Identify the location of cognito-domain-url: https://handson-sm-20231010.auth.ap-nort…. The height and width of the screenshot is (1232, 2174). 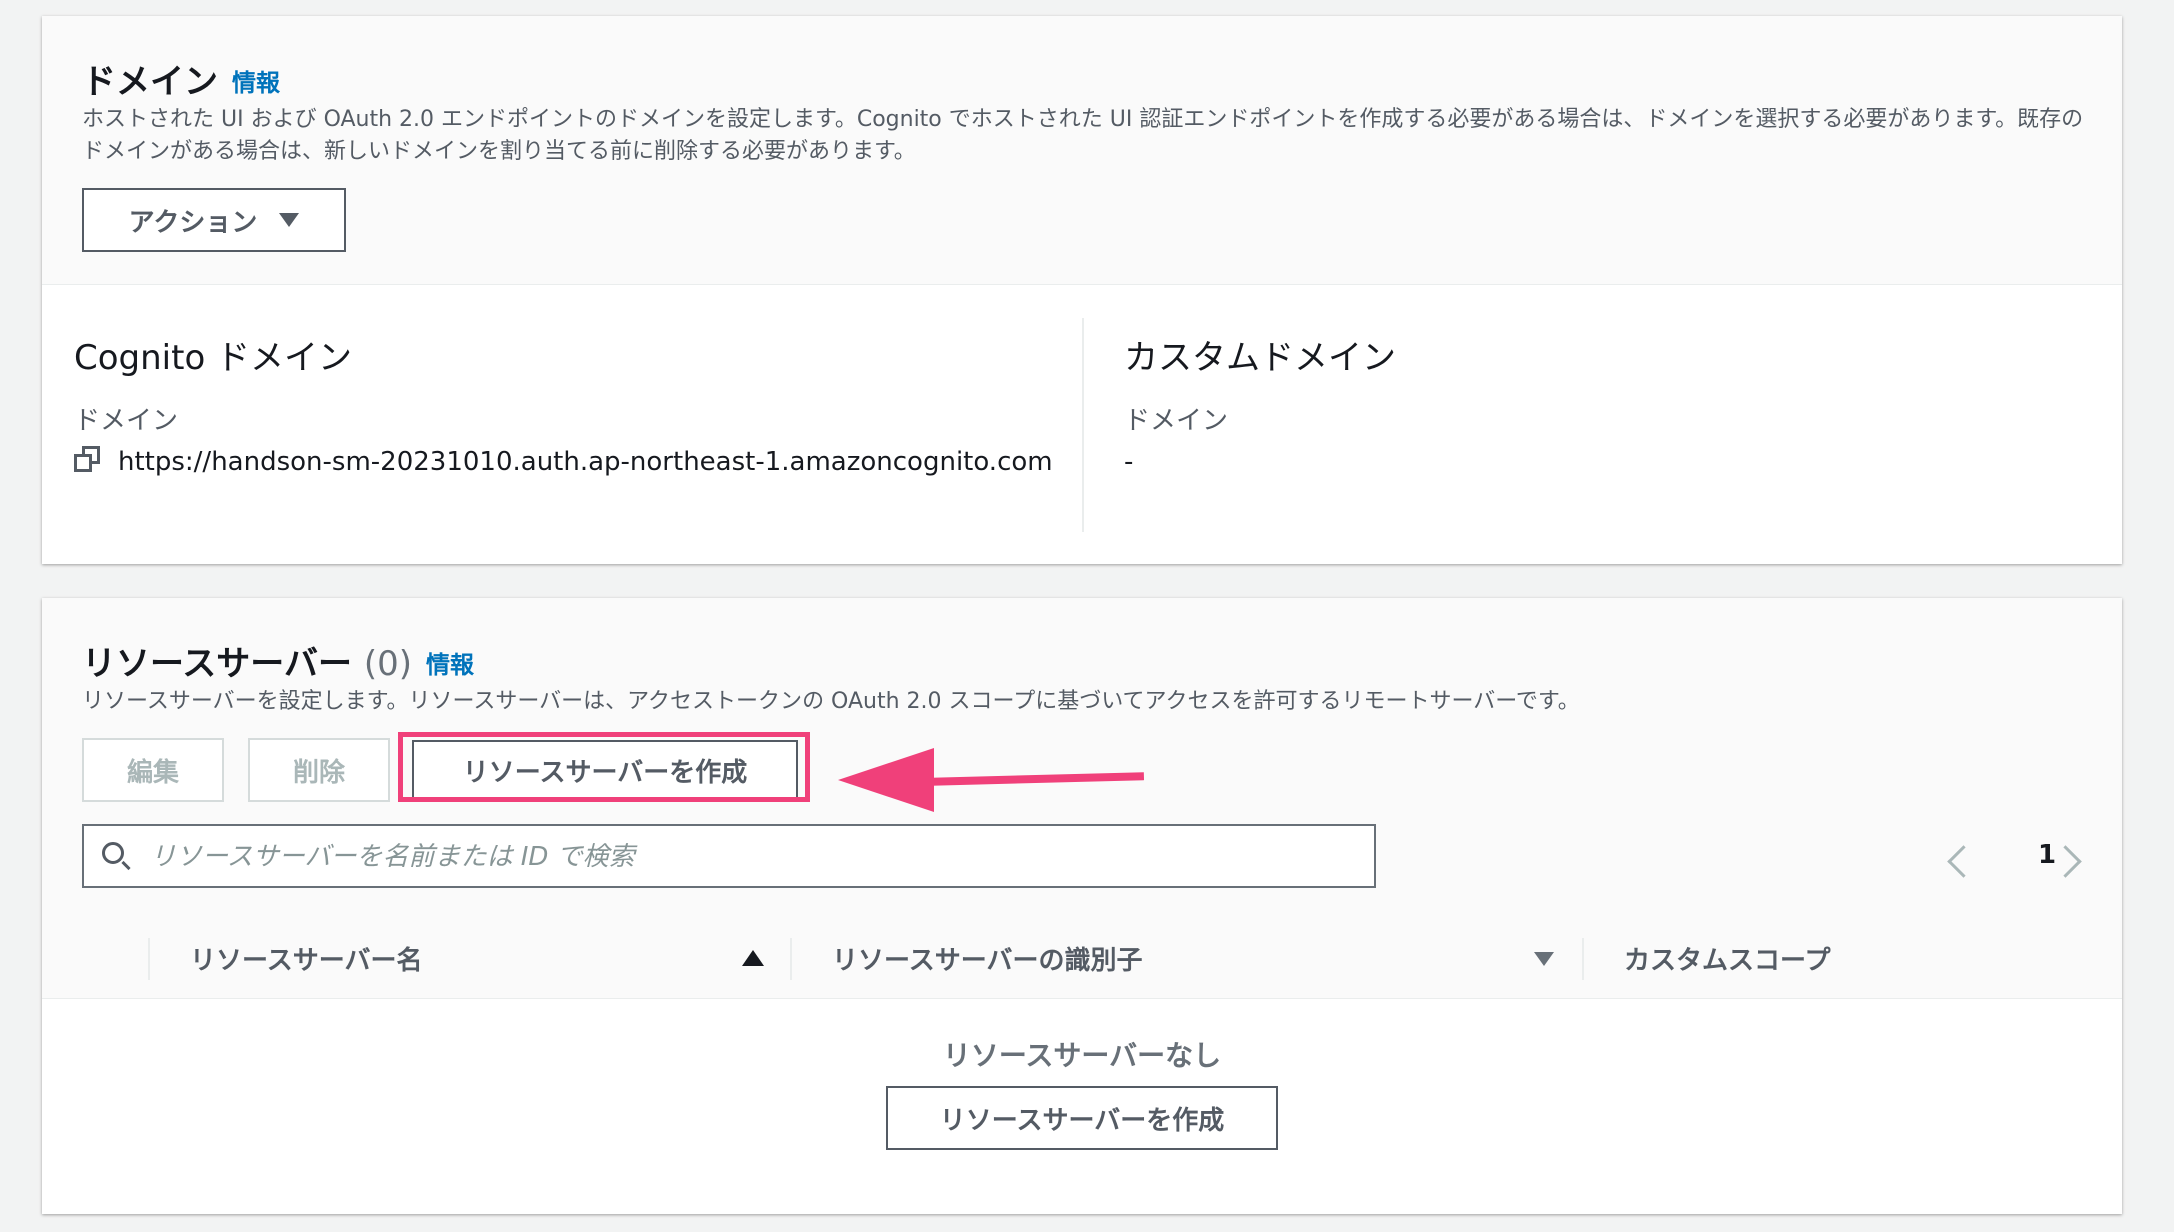
(585, 462).